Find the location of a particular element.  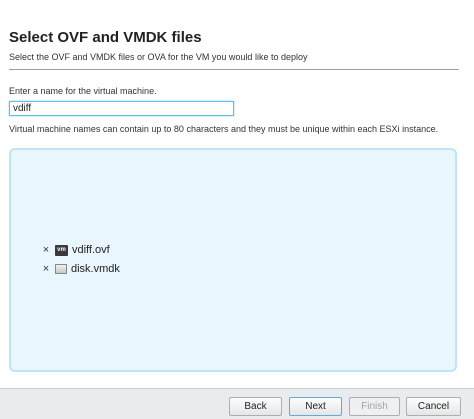

file-item-ovf: × vm vdiff.ovf is located at coordinates (75, 250).